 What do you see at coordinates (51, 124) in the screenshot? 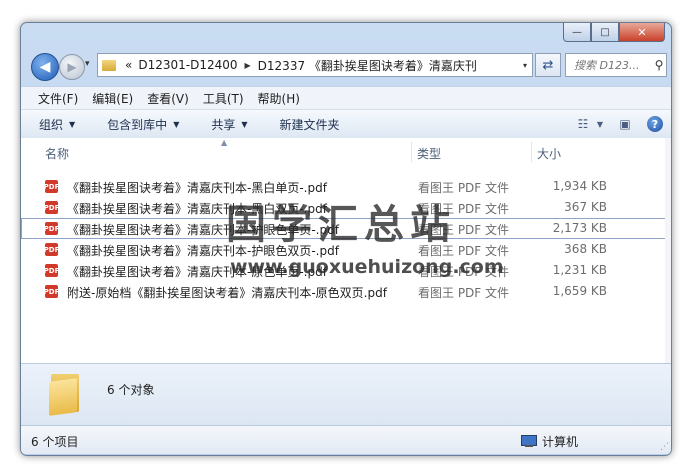
I see `organize-label: 组织` at bounding box center [51, 124].